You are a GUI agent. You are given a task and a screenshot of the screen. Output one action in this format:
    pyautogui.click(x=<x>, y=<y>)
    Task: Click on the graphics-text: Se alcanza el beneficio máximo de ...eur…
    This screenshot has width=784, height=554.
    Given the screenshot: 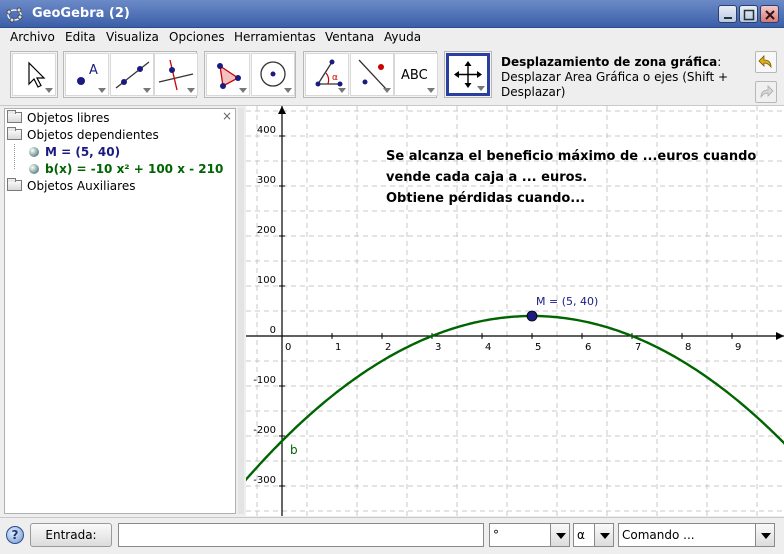 What is the action you would take?
    pyautogui.click(x=571, y=177)
    